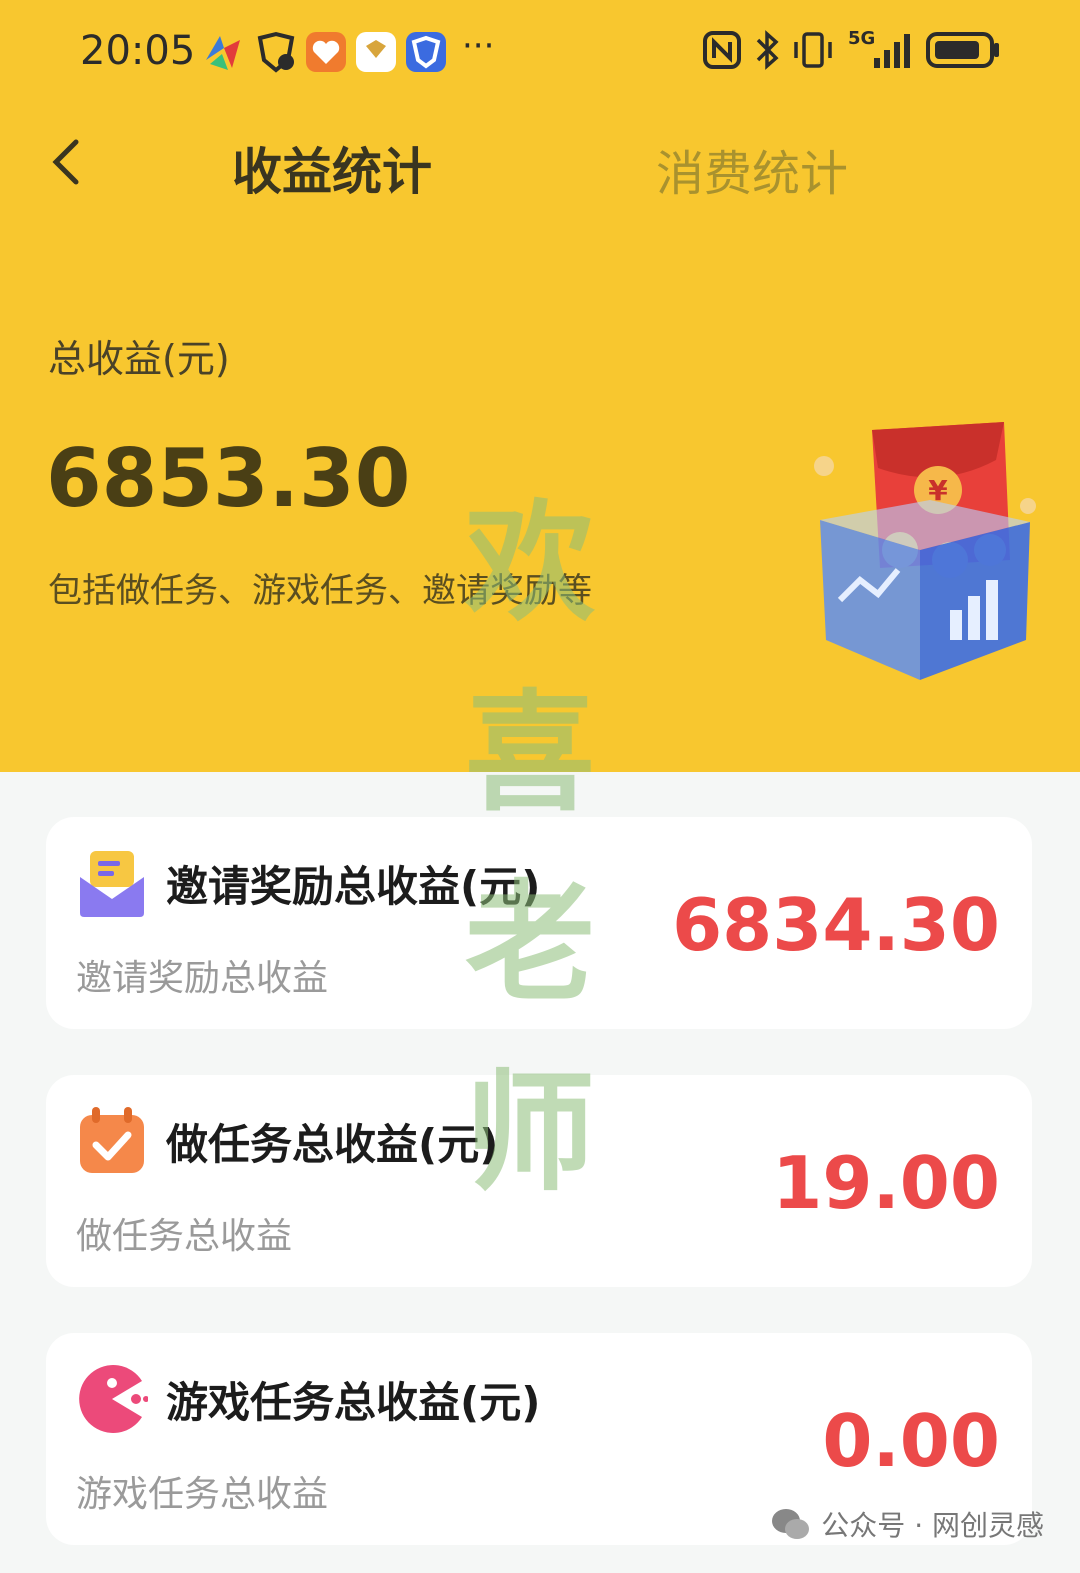  I want to click on tab-income-stats: 收益统计, so click(332, 168).